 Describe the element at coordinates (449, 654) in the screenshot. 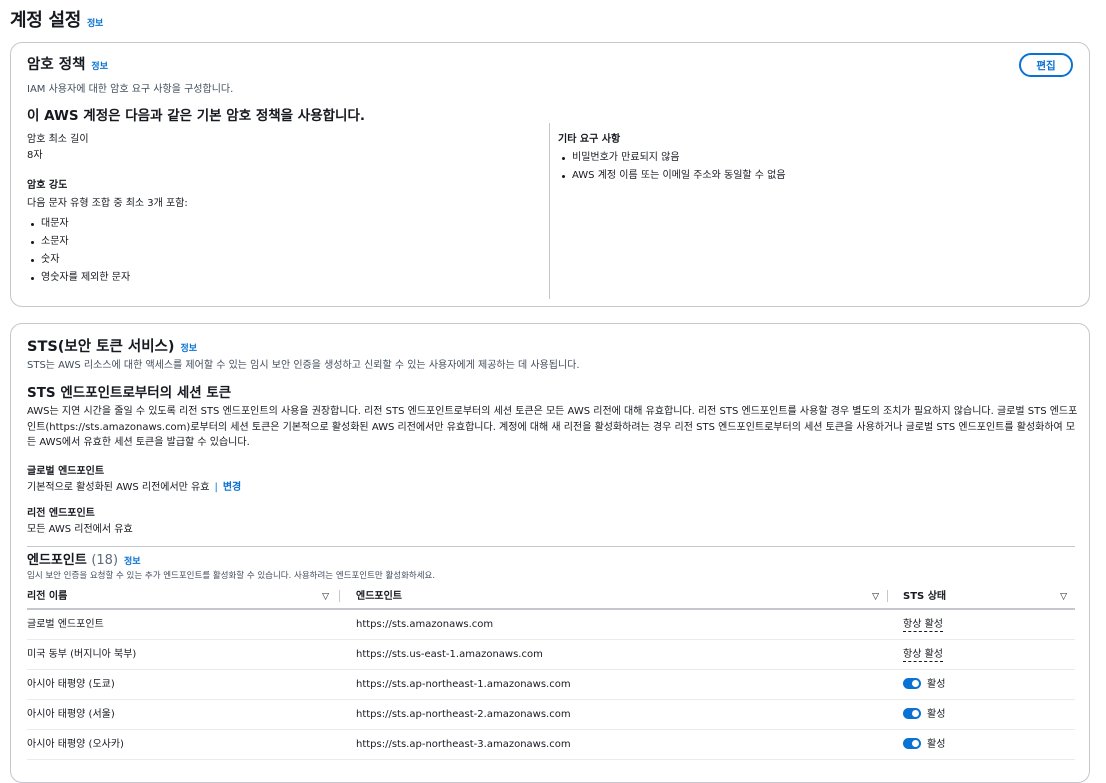

I see `endpoint-cell: https://sts.us-east-1.amazonaws.com` at that location.